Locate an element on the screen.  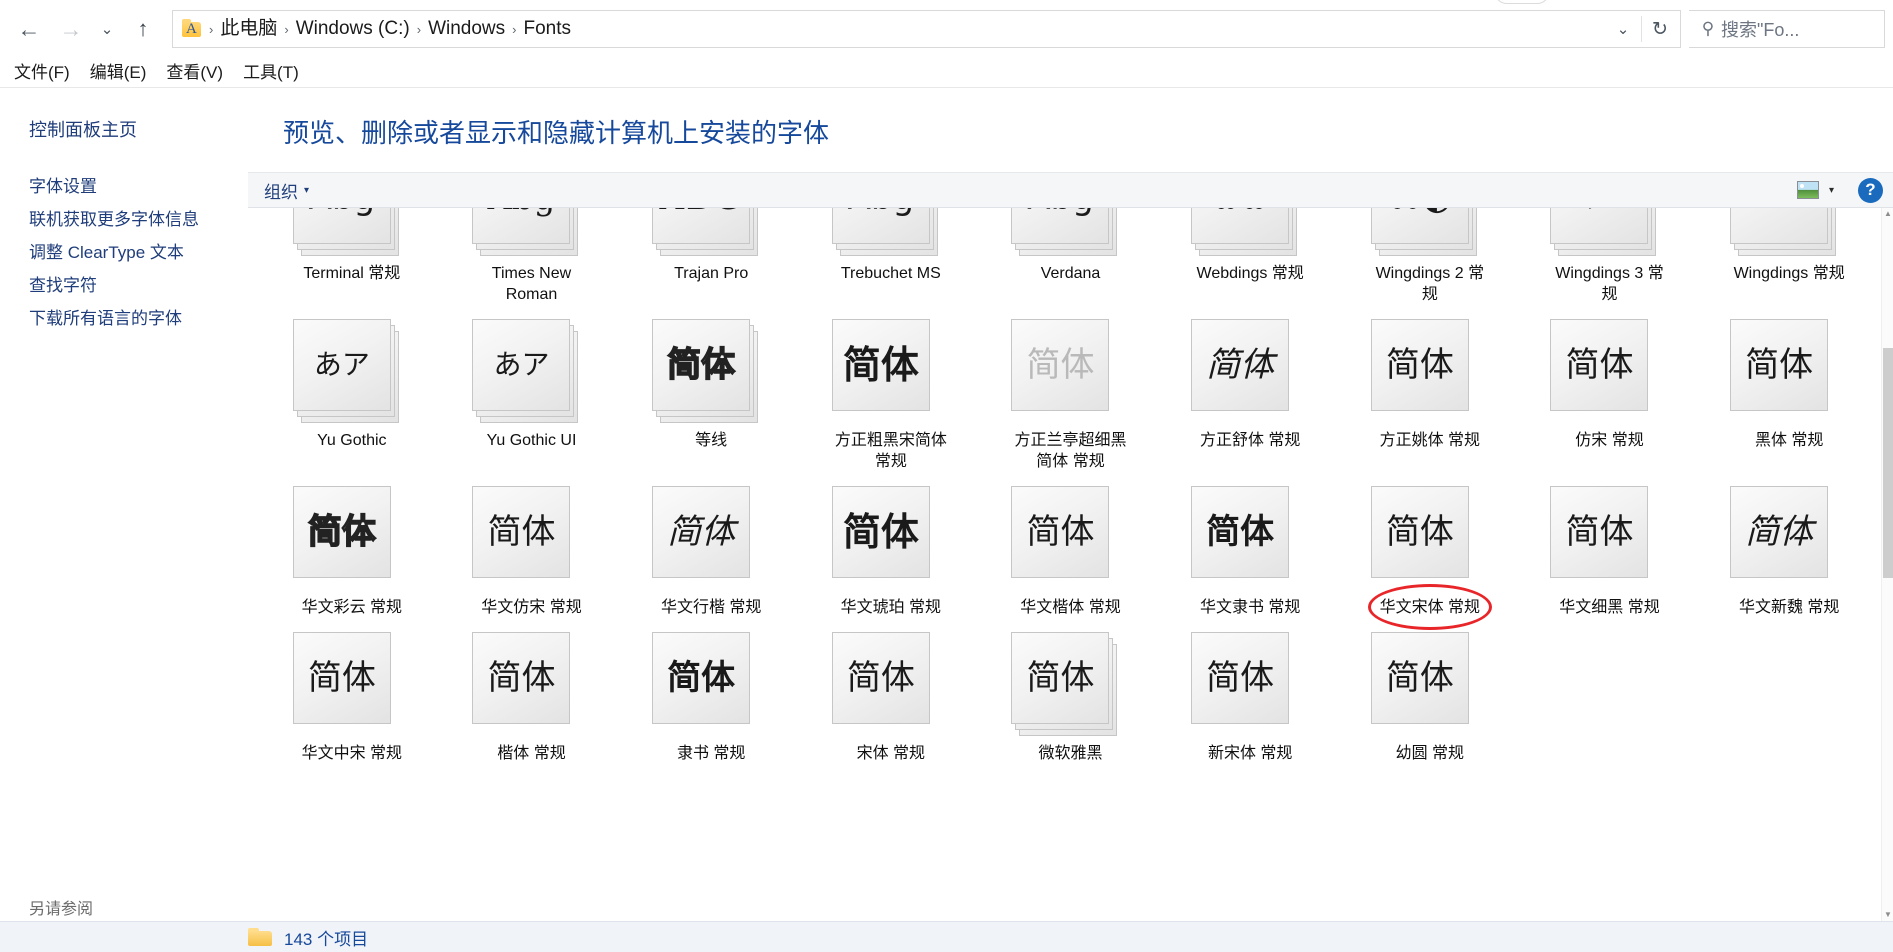
font-tile: Abg Trebuchet MS is located at coordinates (891, 261).